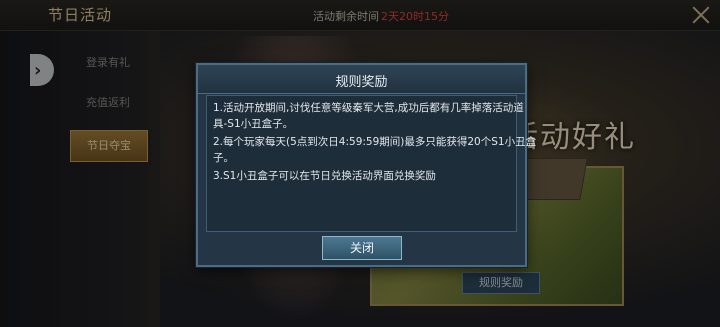  What do you see at coordinates (375, 142) in the screenshot?
I see `rule-line: 2.每个玩家每天(5点到次日4:59:59期间)最多只能获得20个S1小丑盒` at bounding box center [375, 142].